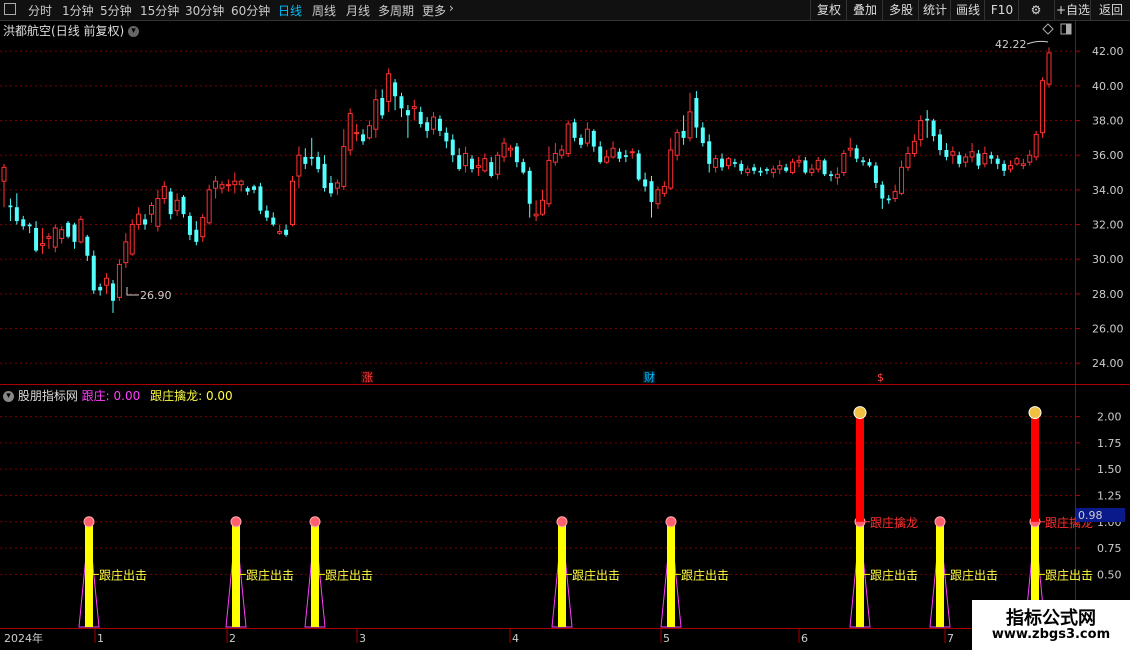 This screenshot has width=1130, height=650. What do you see at coordinates (894, 522) in the screenshot?
I see `dragon-signal-label: 跟庄擒龙` at bounding box center [894, 522].